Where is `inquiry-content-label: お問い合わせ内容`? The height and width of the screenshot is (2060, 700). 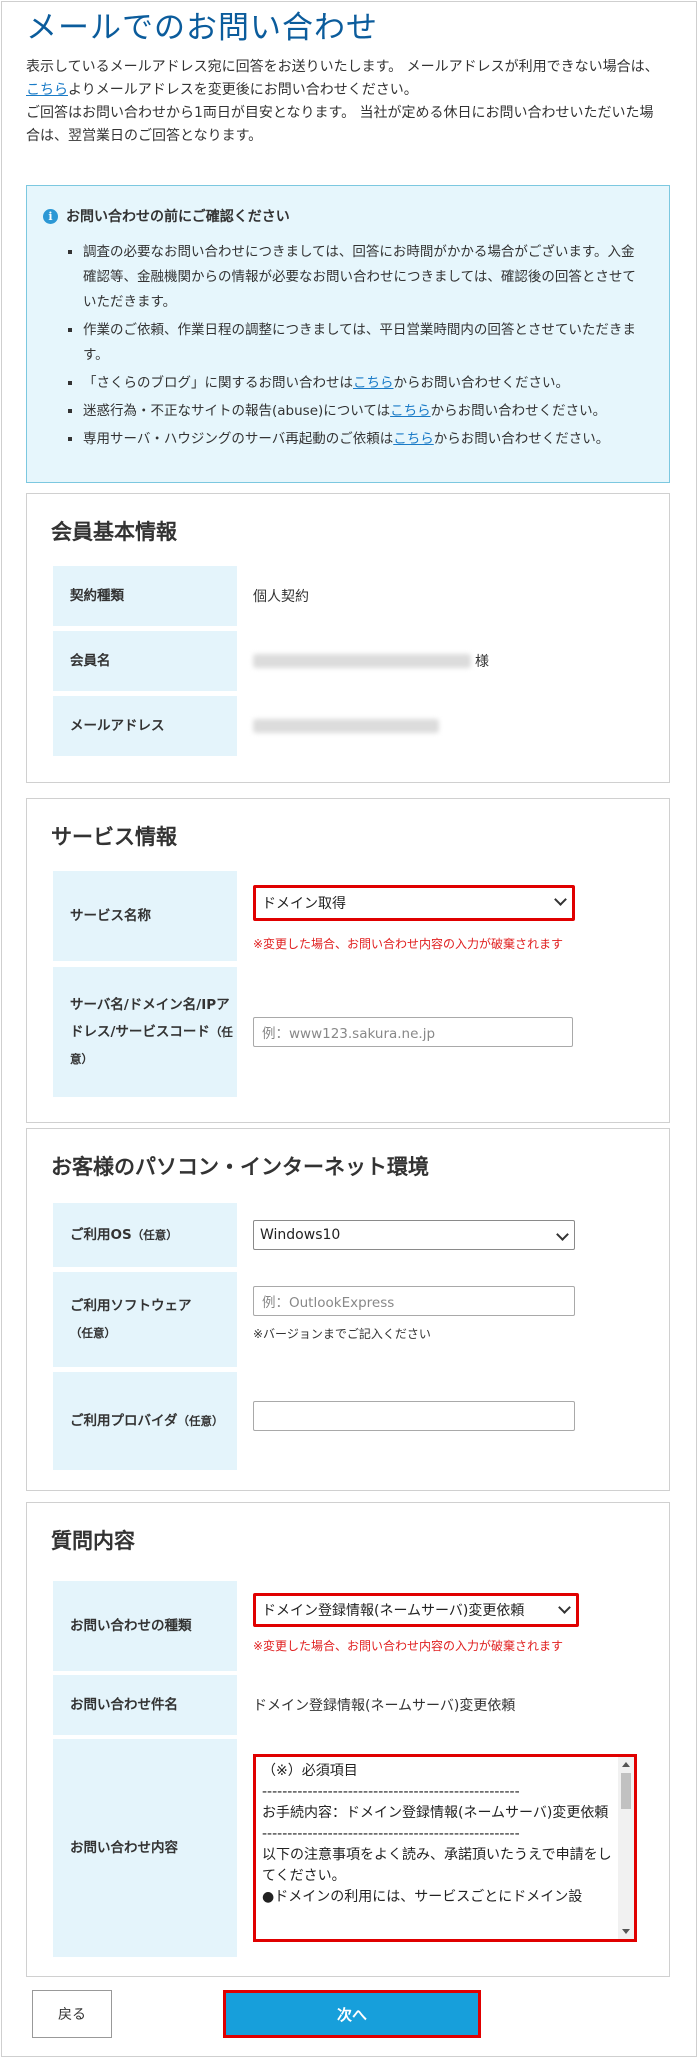
inquiry-content-label: お問い合わせ内容 is located at coordinates (145, 1848).